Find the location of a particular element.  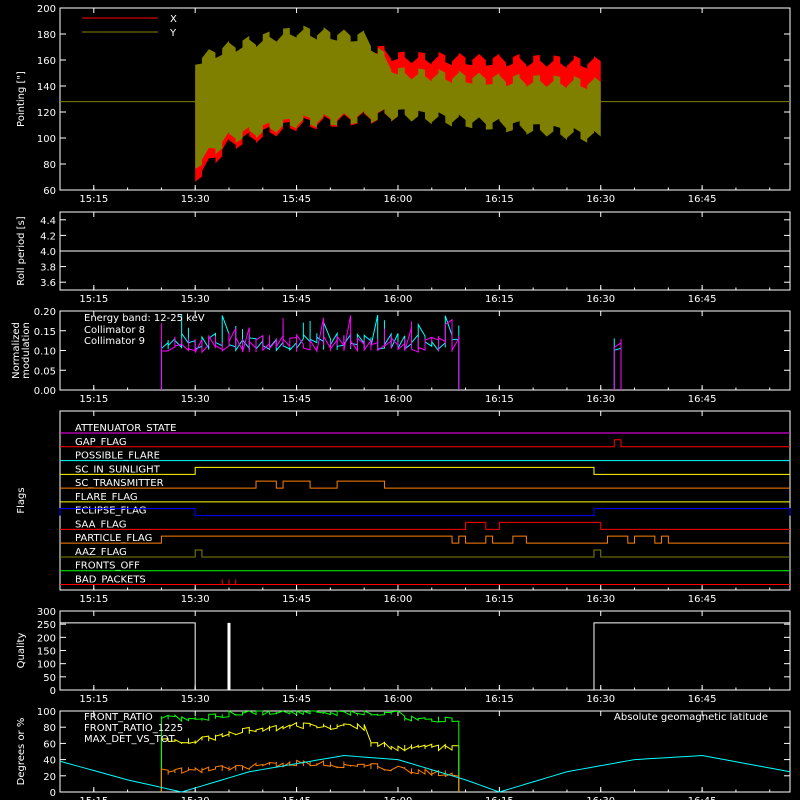

flag-label: FRONTS_OFF is located at coordinates (107, 566).